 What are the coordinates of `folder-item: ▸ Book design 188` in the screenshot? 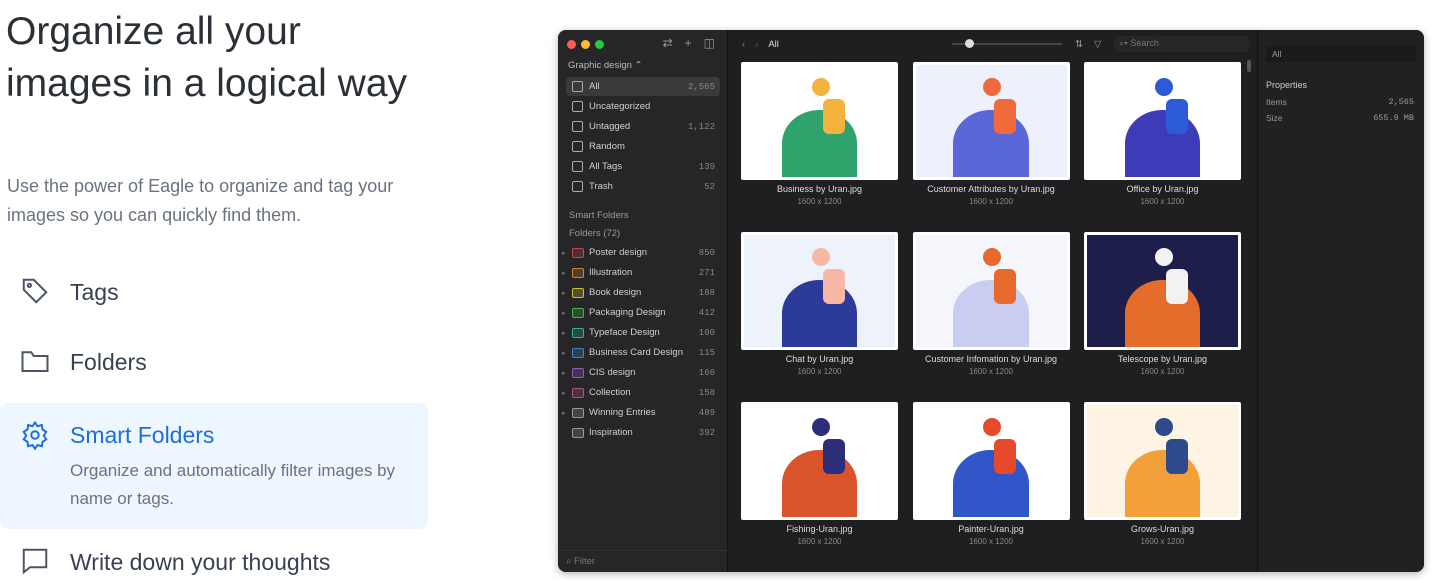 It's located at (641, 292).